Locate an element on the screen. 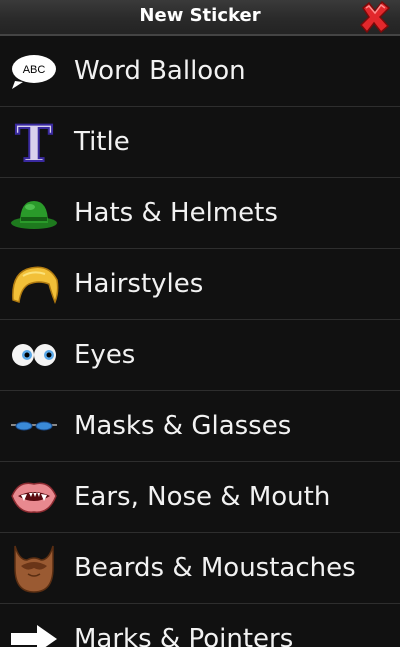 The width and height of the screenshot is (400, 647). item-label: Ears, Nose & Mouth is located at coordinates (202, 497).